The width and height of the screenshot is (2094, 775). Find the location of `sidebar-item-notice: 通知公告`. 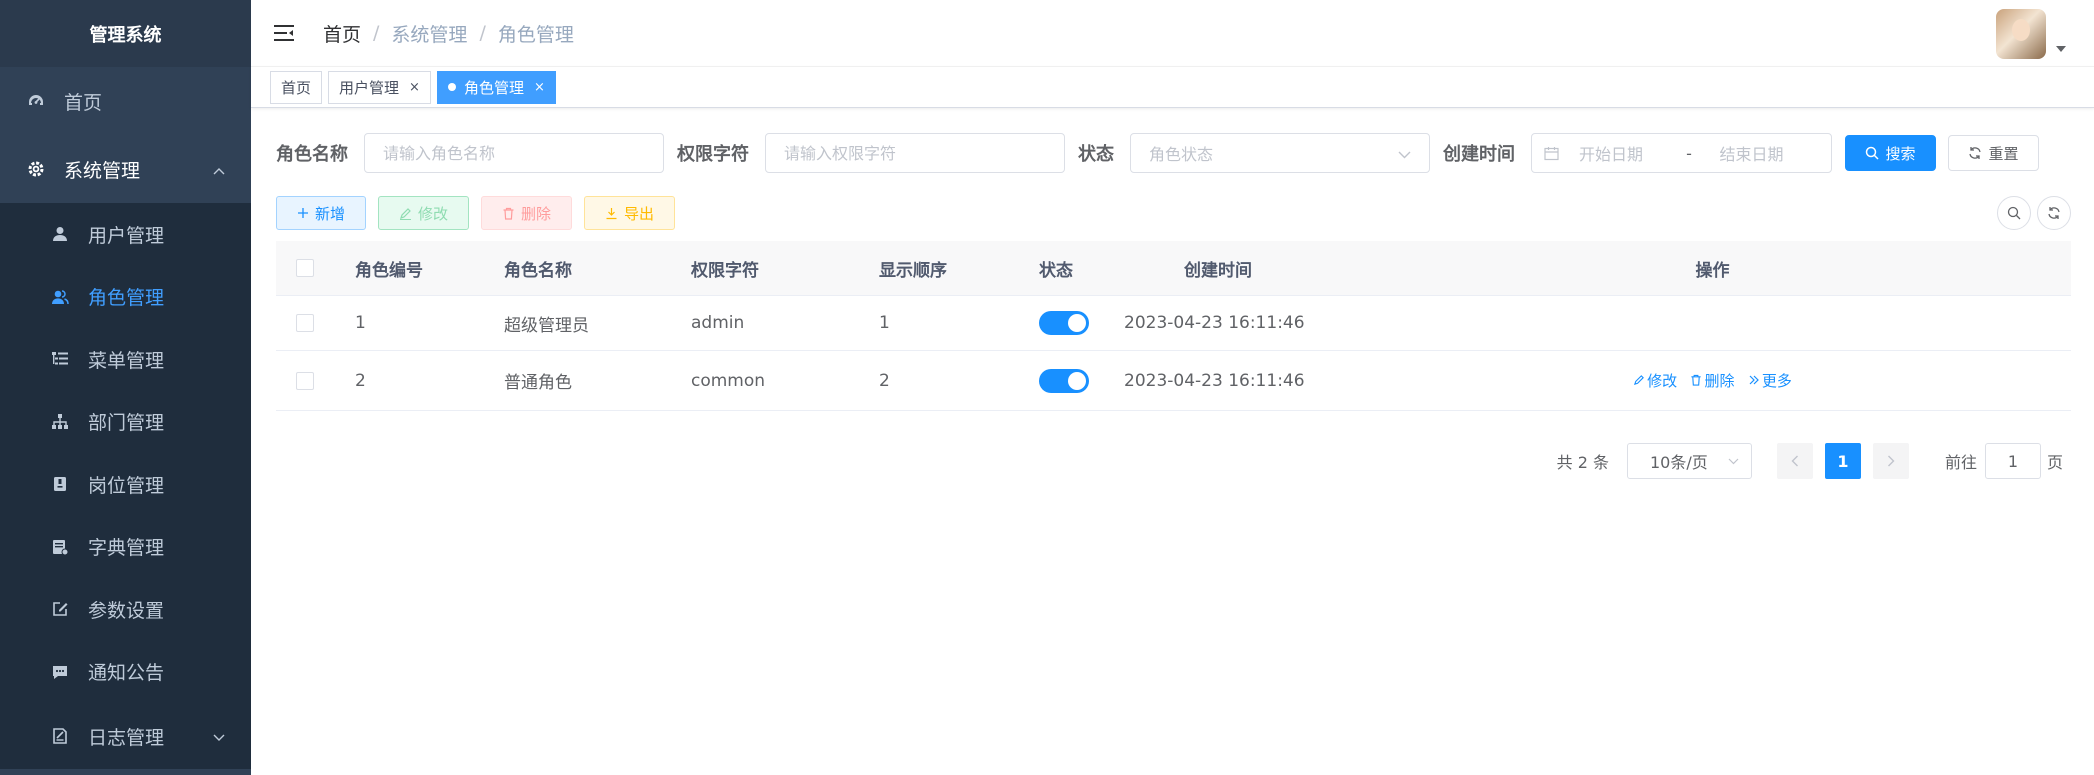

sidebar-item-notice: 通知公告 is located at coordinates (125, 672).